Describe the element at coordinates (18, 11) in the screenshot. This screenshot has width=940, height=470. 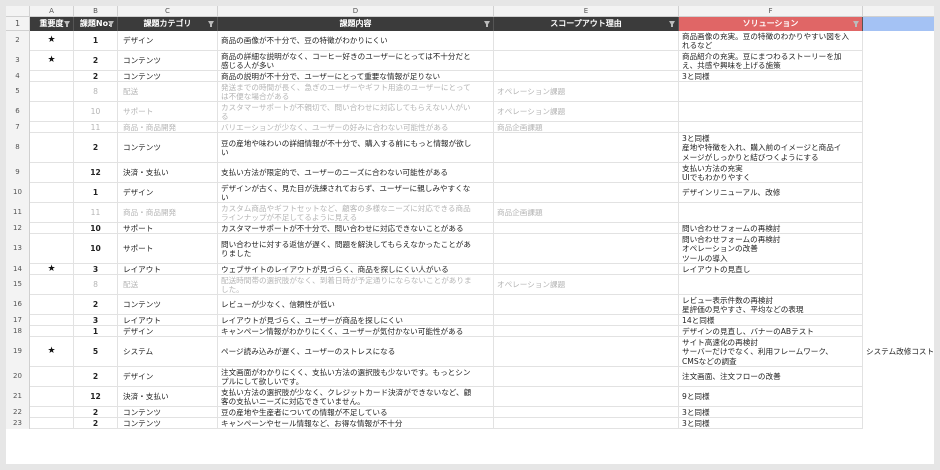
I see `select-all-corner` at that location.